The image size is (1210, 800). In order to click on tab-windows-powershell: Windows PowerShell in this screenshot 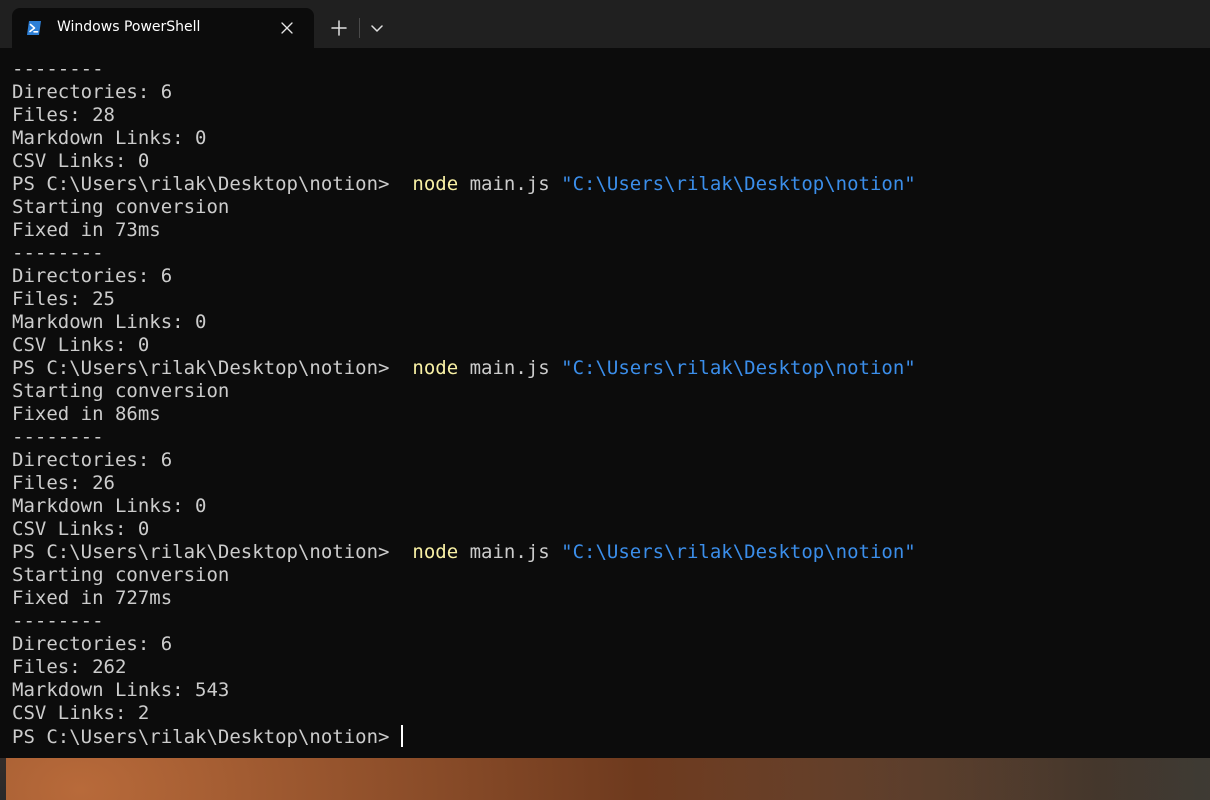, I will do `click(163, 28)`.